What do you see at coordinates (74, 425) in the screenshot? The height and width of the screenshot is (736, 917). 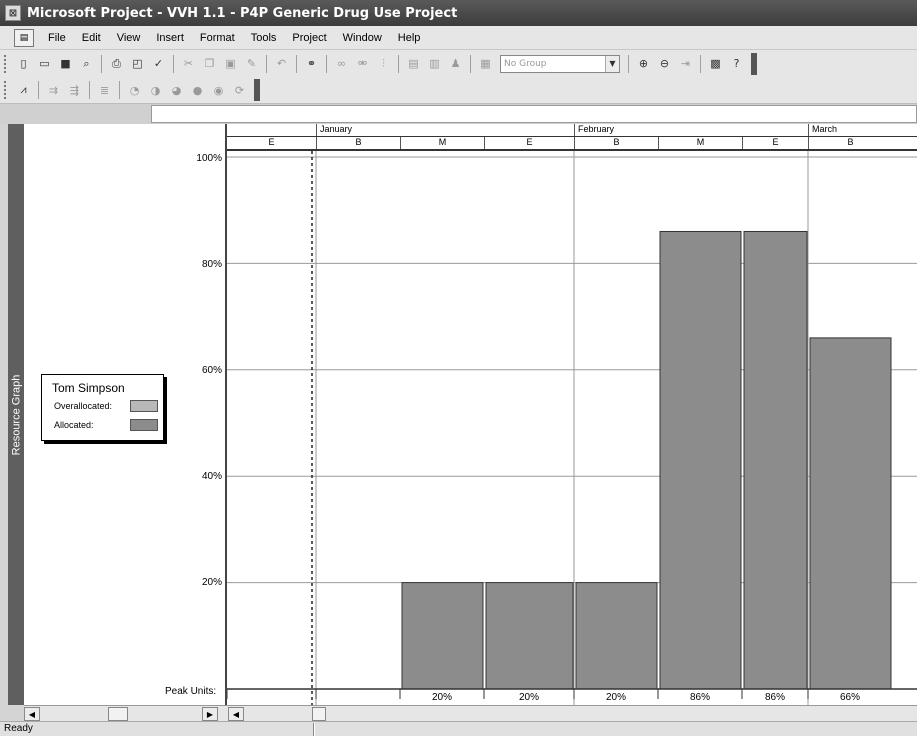 I see `legend-allocated-label: Allocated:` at bounding box center [74, 425].